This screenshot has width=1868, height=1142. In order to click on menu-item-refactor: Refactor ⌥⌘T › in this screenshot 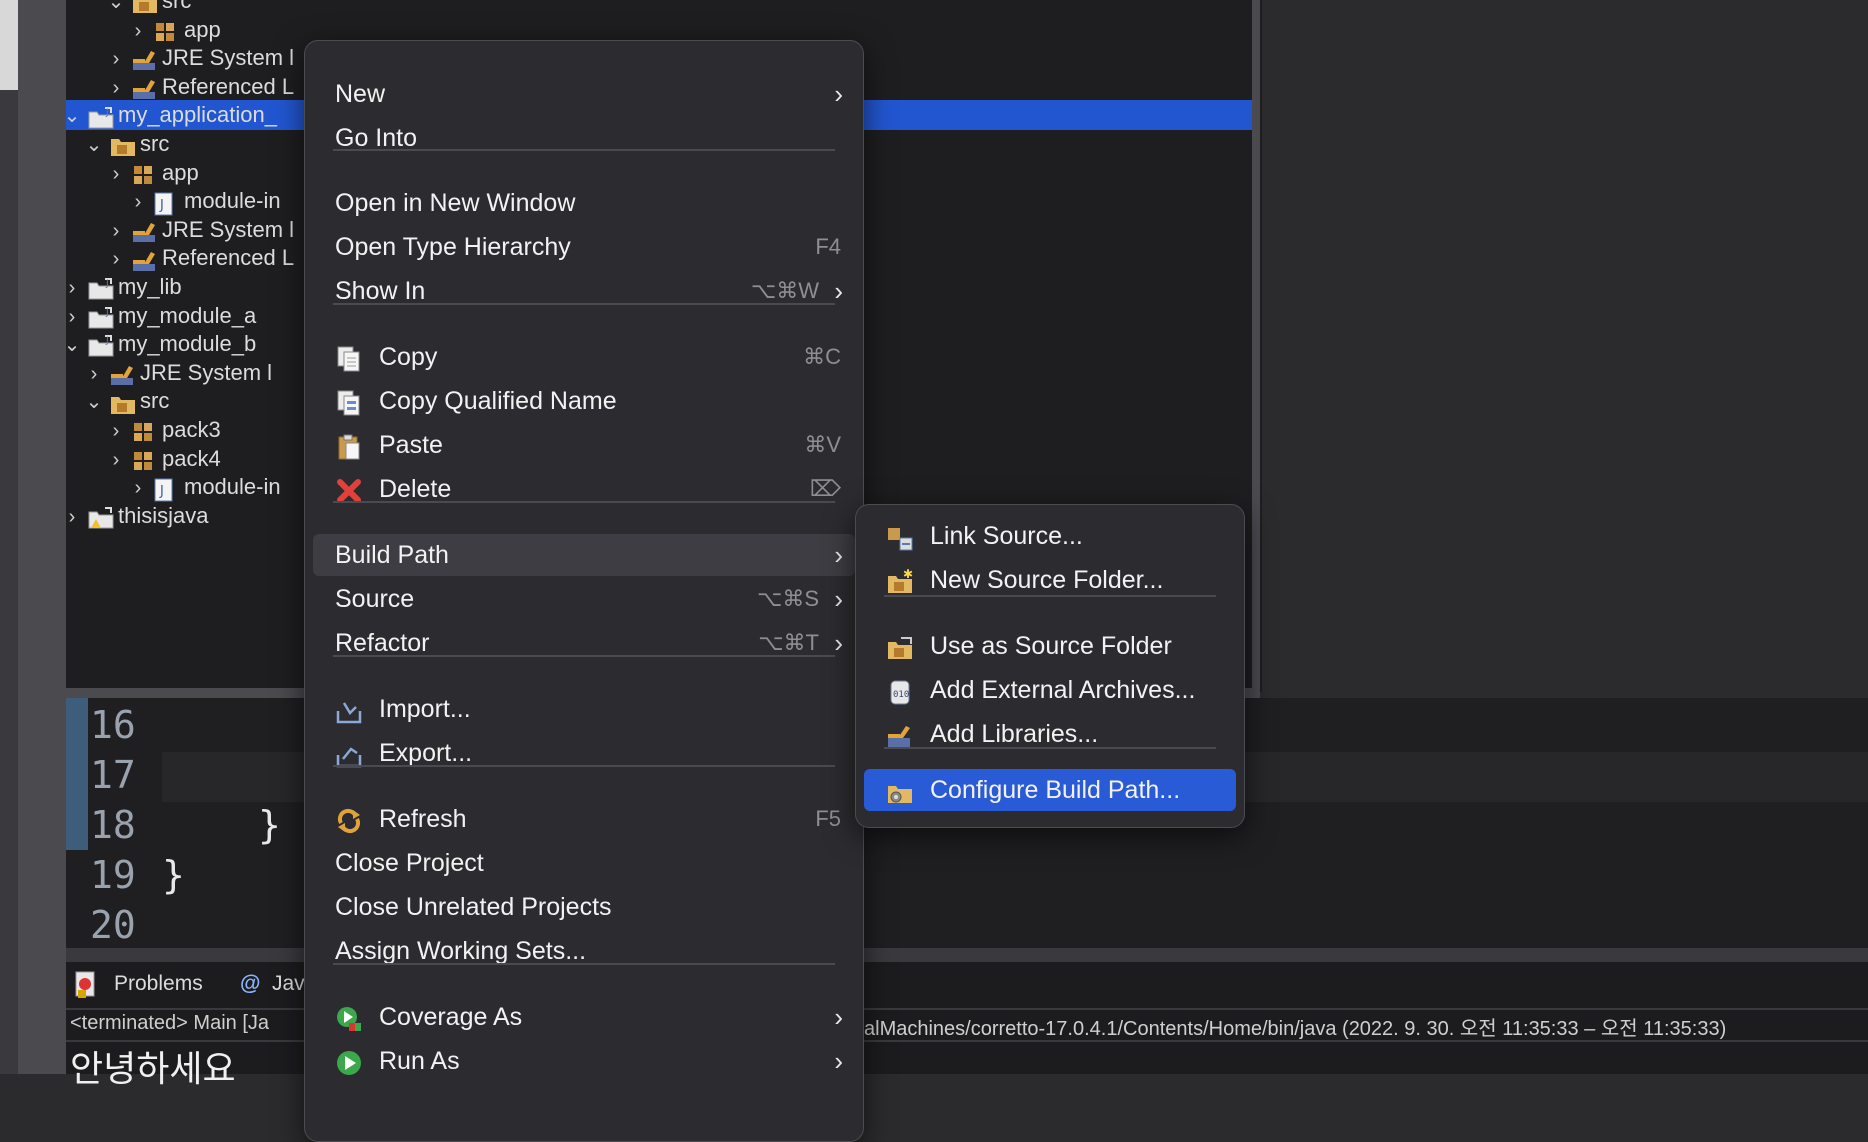, I will do `click(584, 643)`.